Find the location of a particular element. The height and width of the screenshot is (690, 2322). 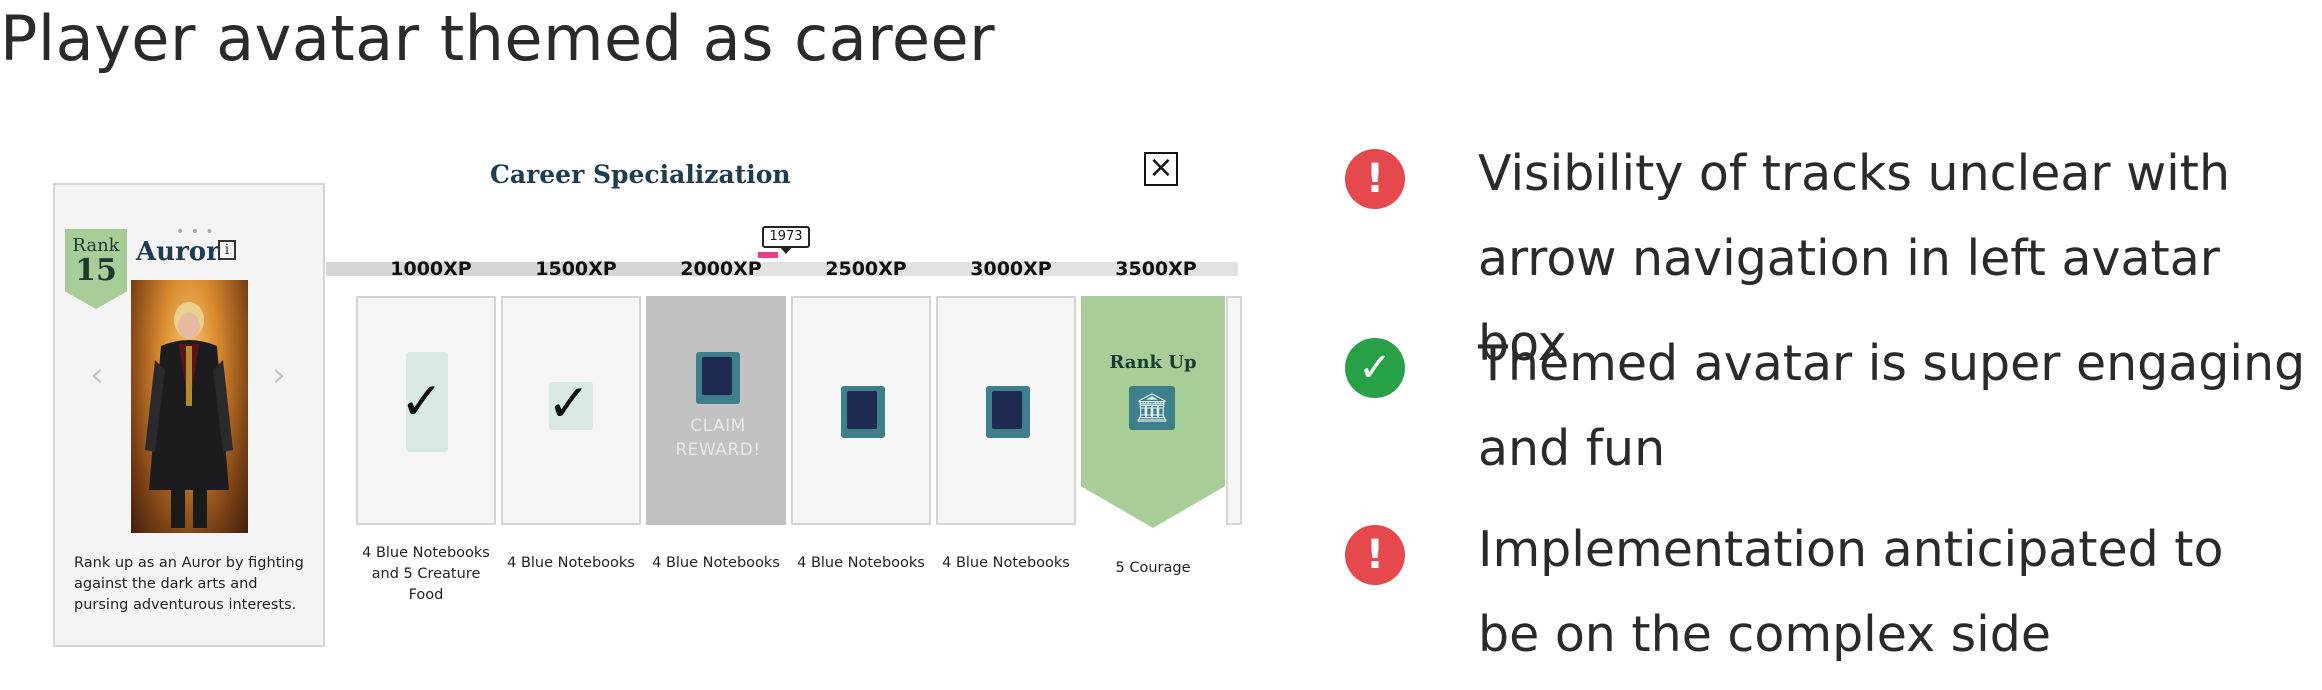

milestone-xp: 1000XP is located at coordinates (431, 269).